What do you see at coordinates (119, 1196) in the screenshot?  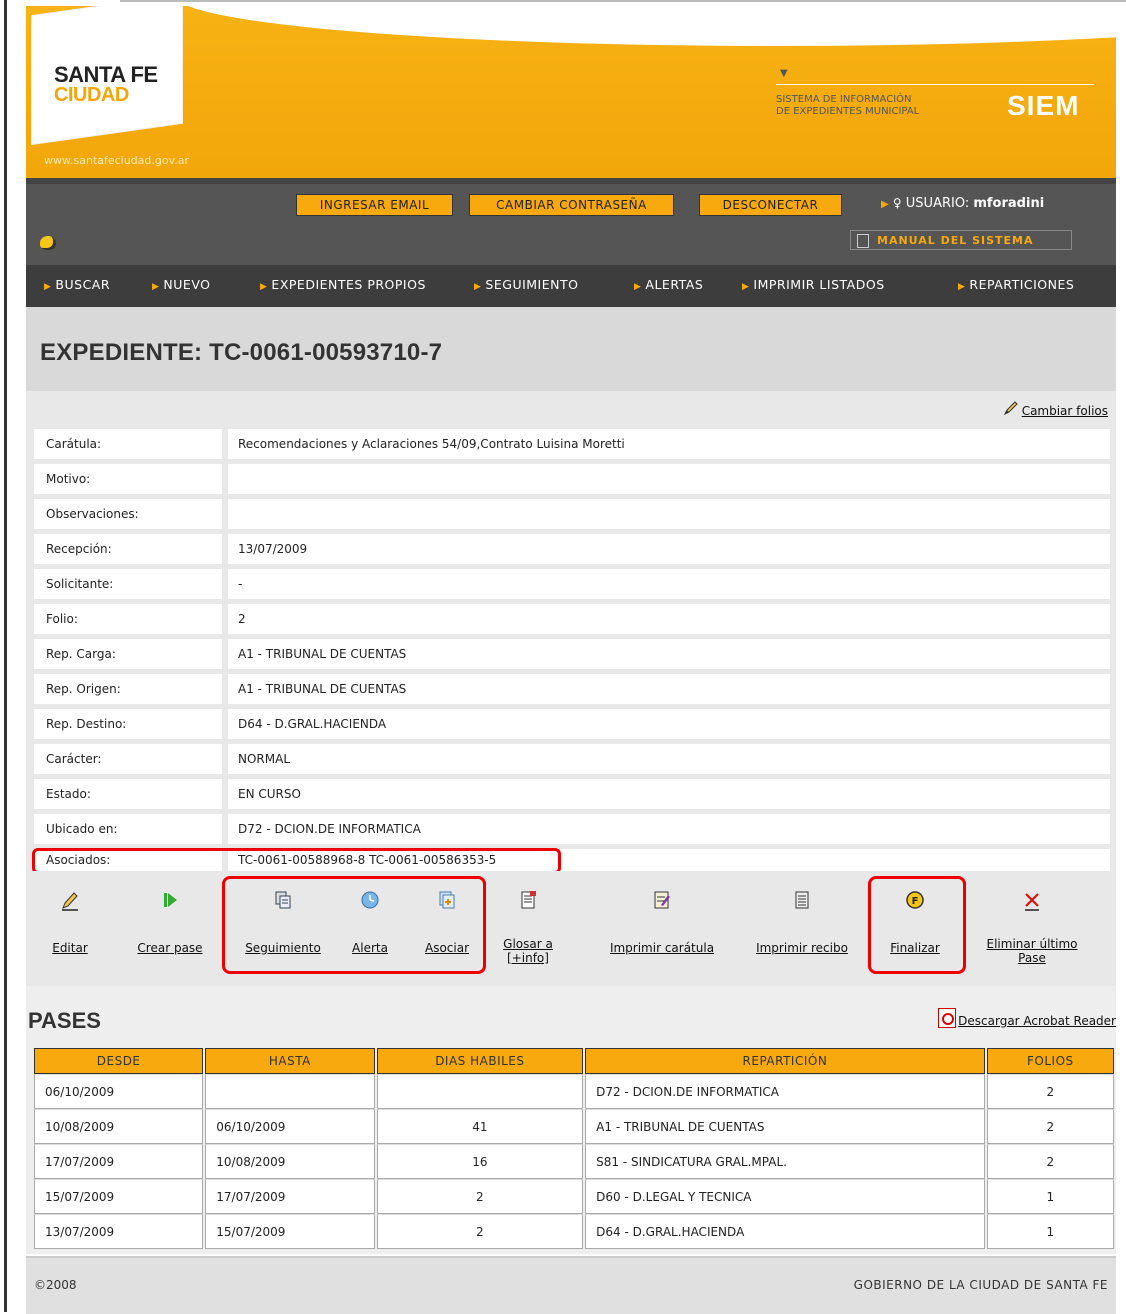 I see `cell-desde: 15/07/2009` at bounding box center [119, 1196].